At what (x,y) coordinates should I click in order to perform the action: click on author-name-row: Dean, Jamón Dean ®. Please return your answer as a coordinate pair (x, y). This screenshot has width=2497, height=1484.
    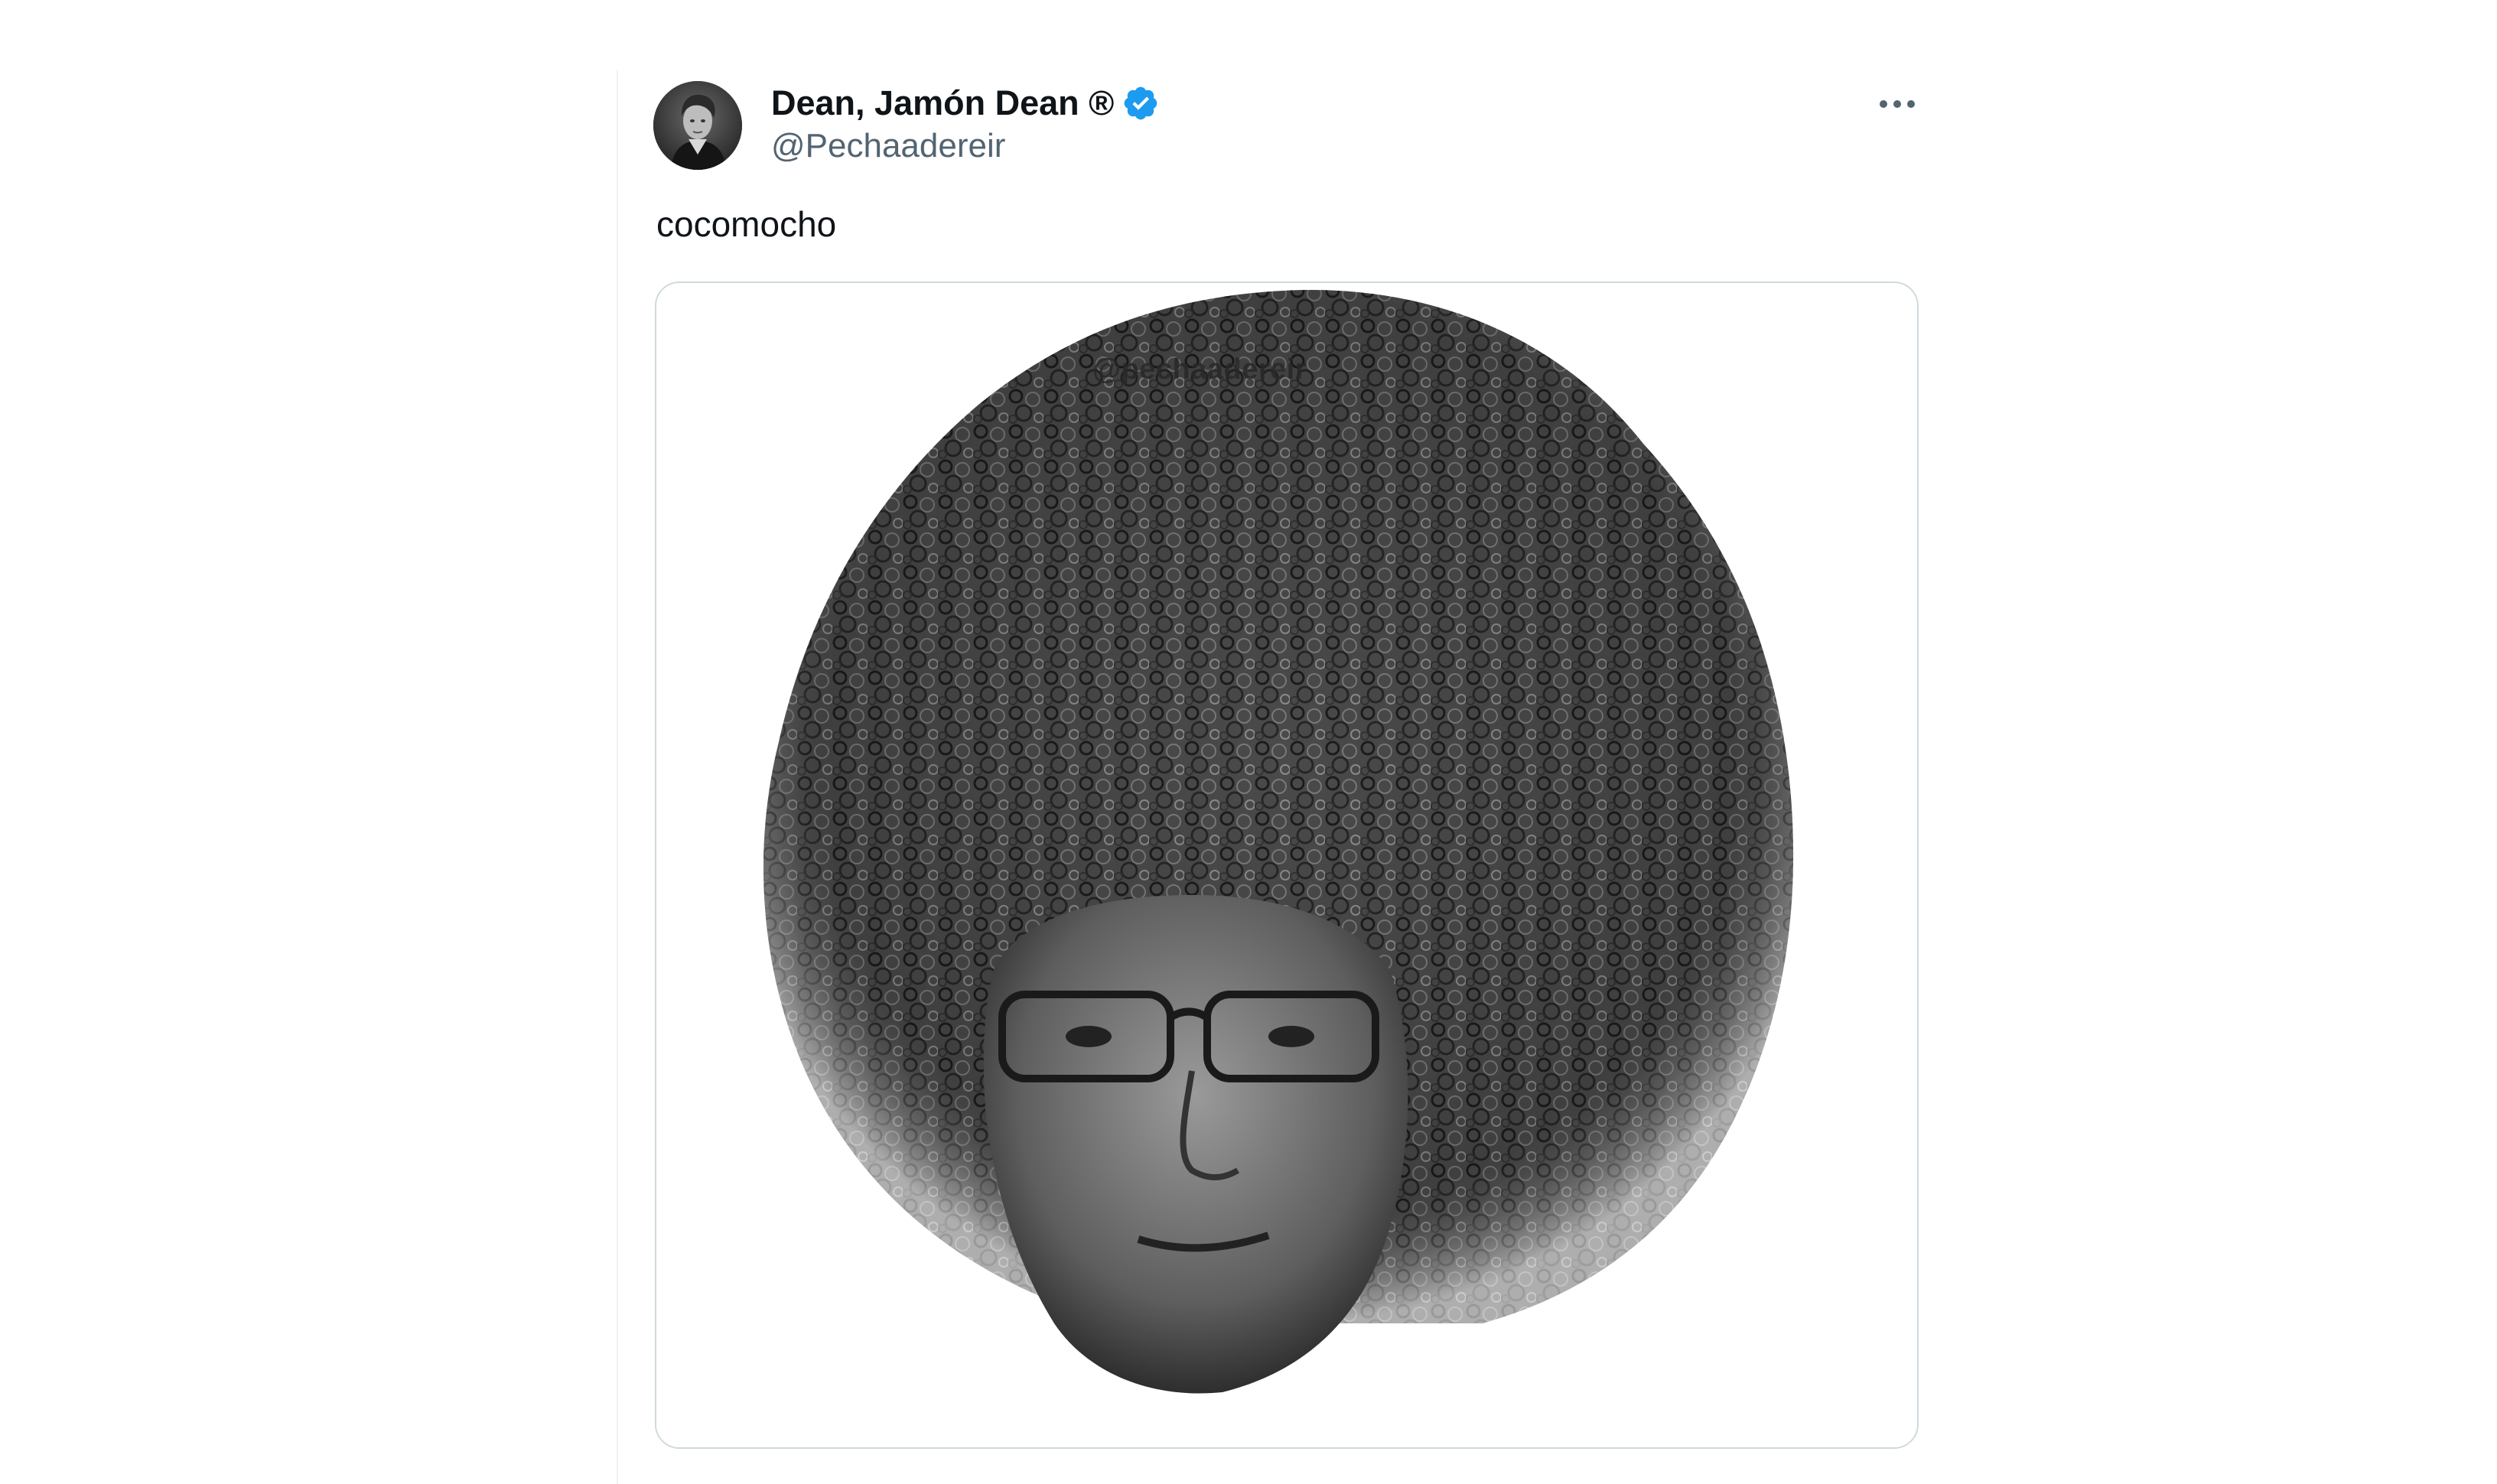
    Looking at the image, I should click on (965, 103).